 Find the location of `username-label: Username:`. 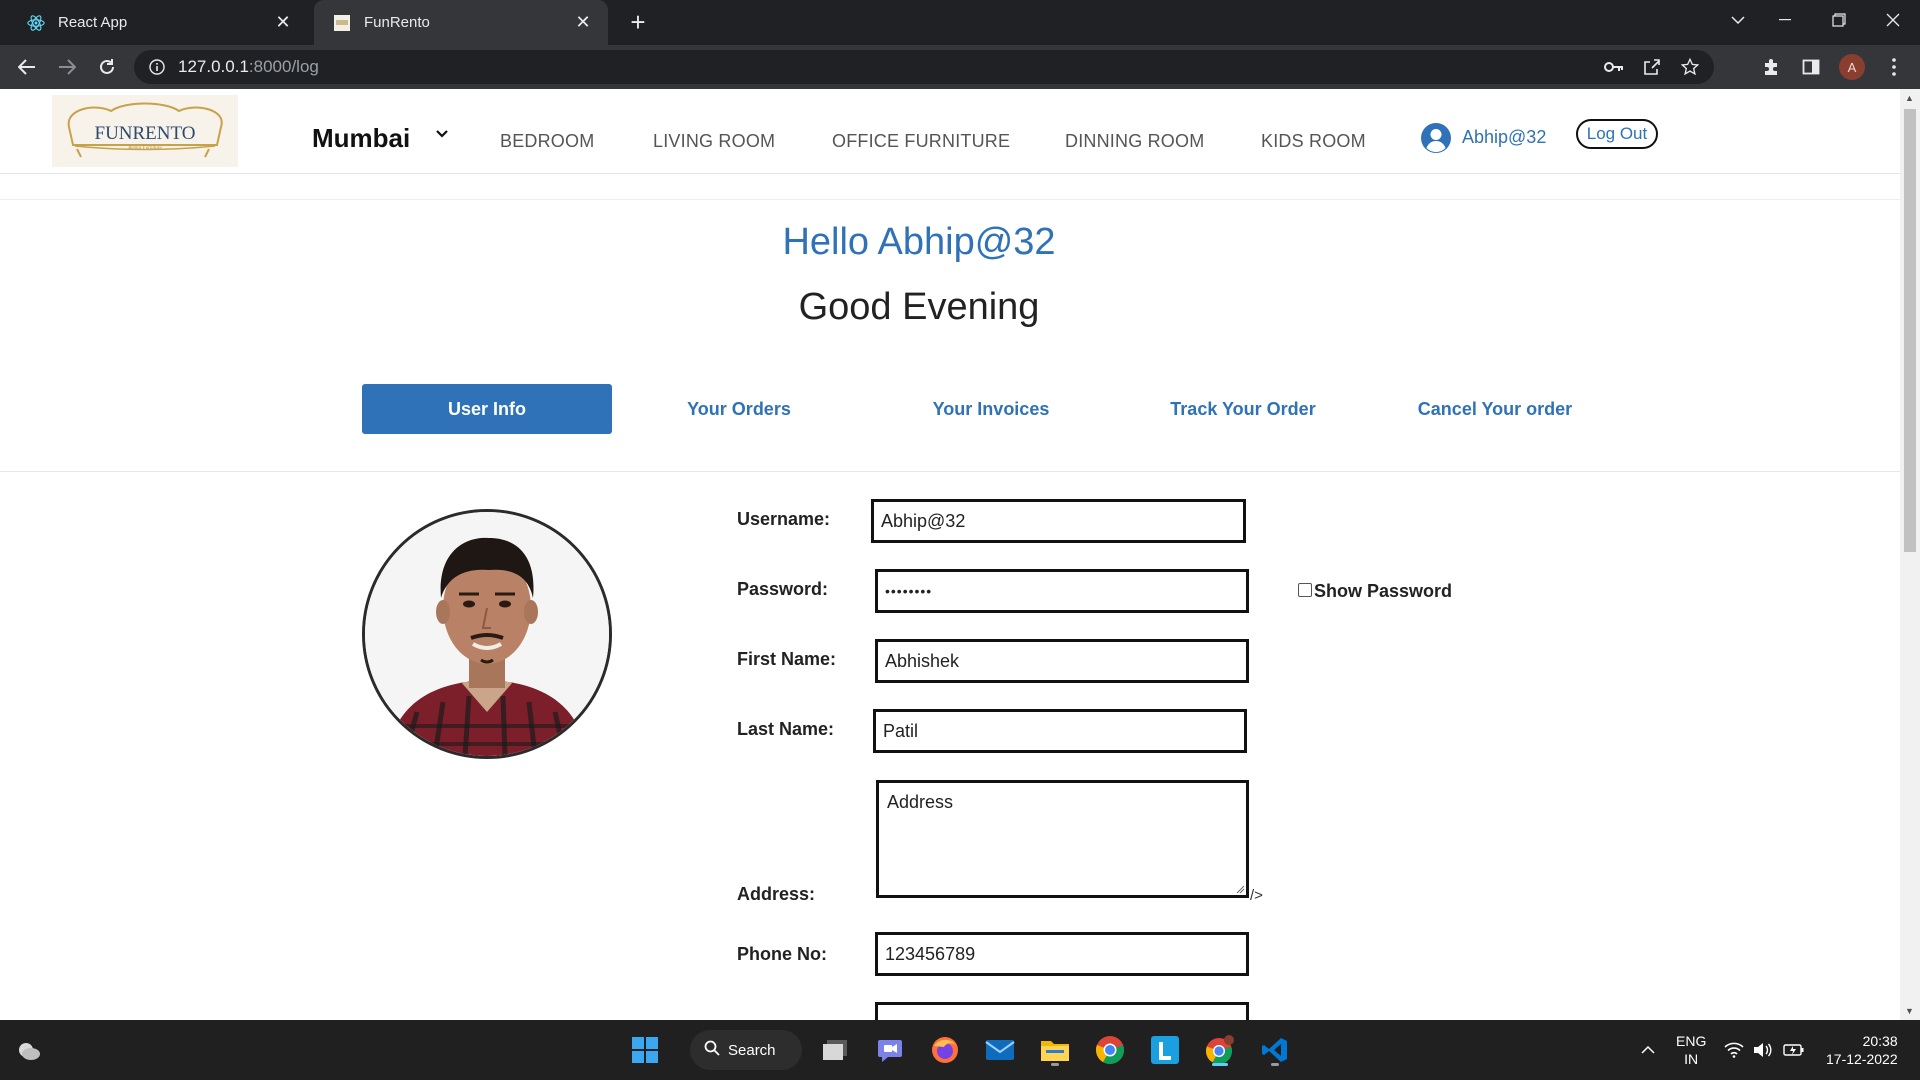

username-label: Username: is located at coordinates (784, 519).